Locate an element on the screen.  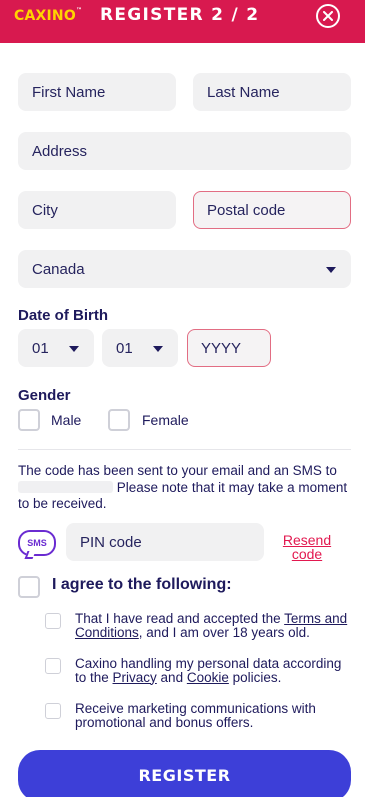
dob-month-value: 01 is located at coordinates (124, 348).